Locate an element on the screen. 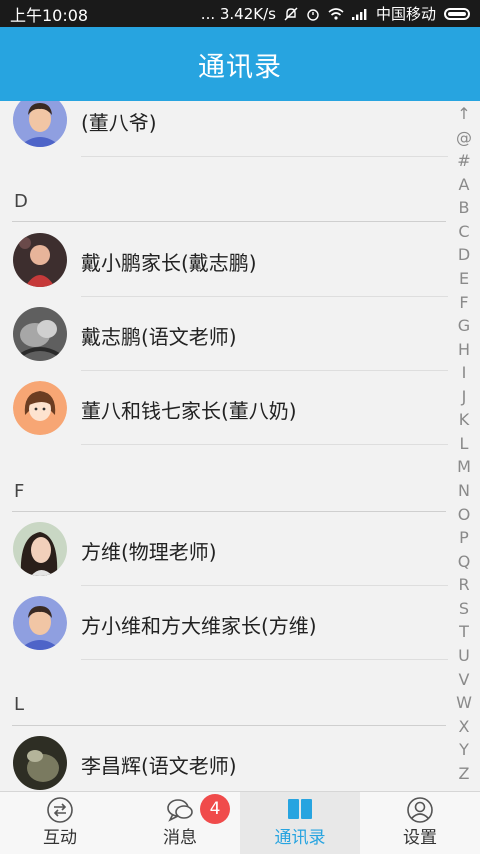 The height and width of the screenshot is (854, 480). index-letter: K is located at coordinates (464, 420).